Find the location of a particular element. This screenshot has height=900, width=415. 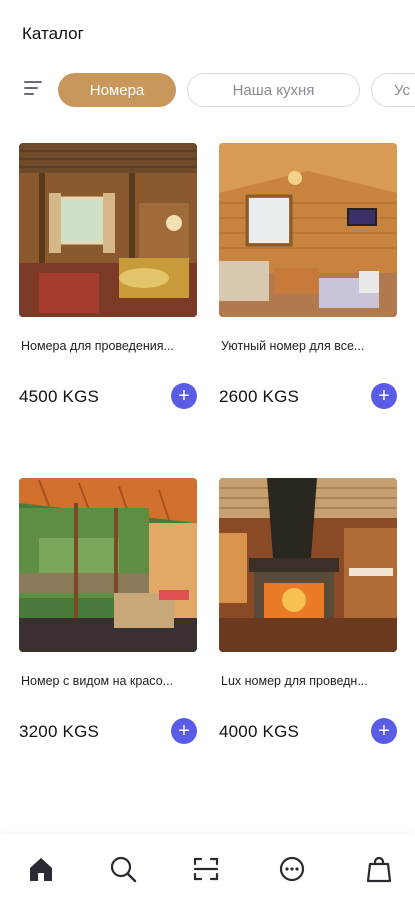

product-card: Уютный номер для все... 2600 KGS + is located at coordinates (308, 276).